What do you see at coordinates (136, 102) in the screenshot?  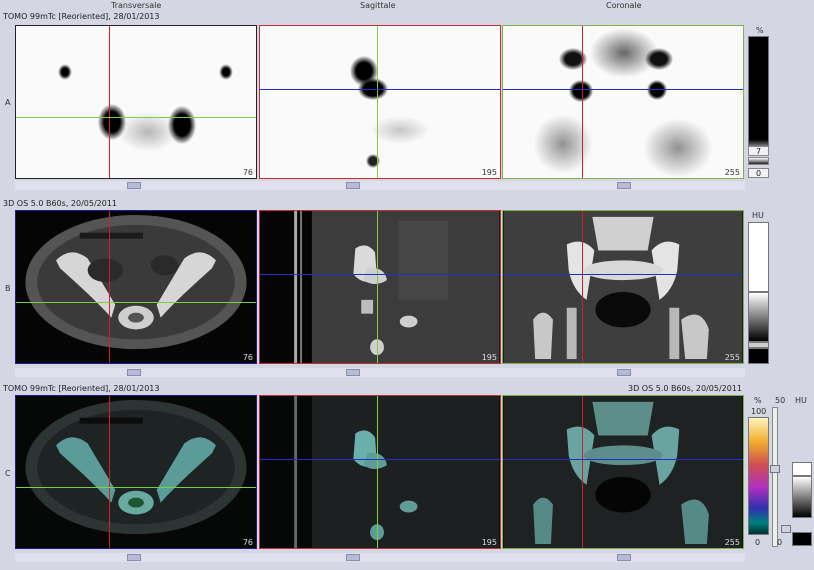 I see `viewport-a-transverse: 76` at bounding box center [136, 102].